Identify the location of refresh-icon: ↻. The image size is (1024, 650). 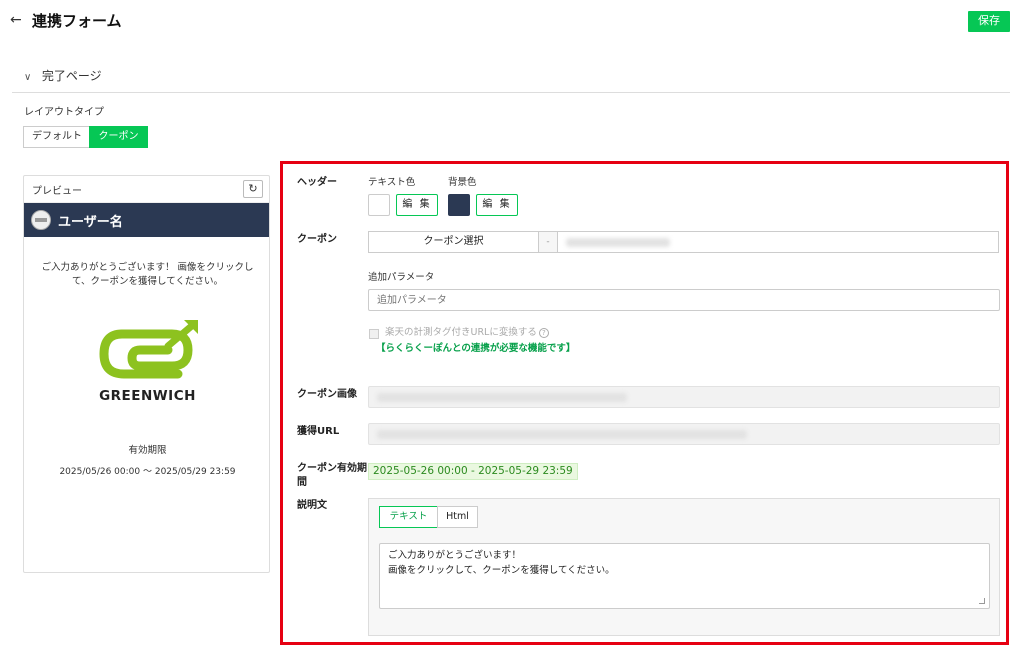
(253, 189).